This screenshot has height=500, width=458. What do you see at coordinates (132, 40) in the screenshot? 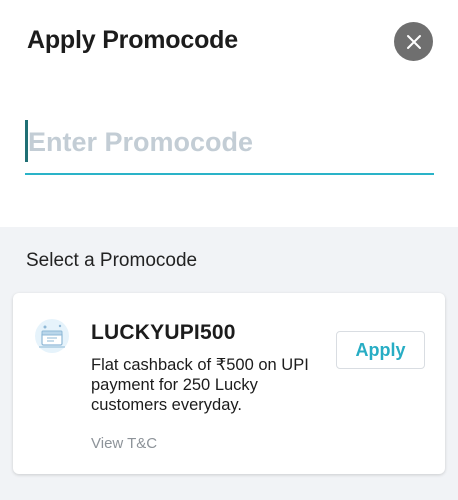
I see `page-title: Apply Promocode` at bounding box center [132, 40].